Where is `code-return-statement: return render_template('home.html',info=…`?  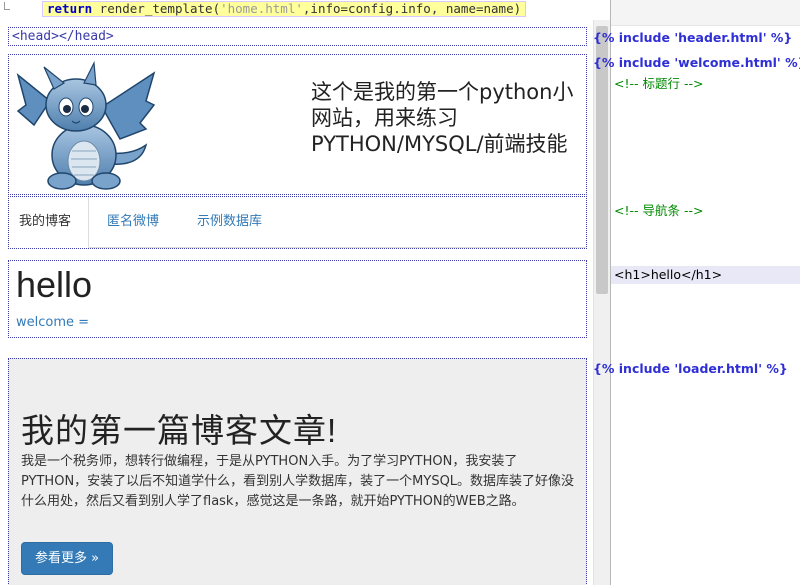 code-return-statement: return render_template('home.html',info=… is located at coordinates (284, 9).